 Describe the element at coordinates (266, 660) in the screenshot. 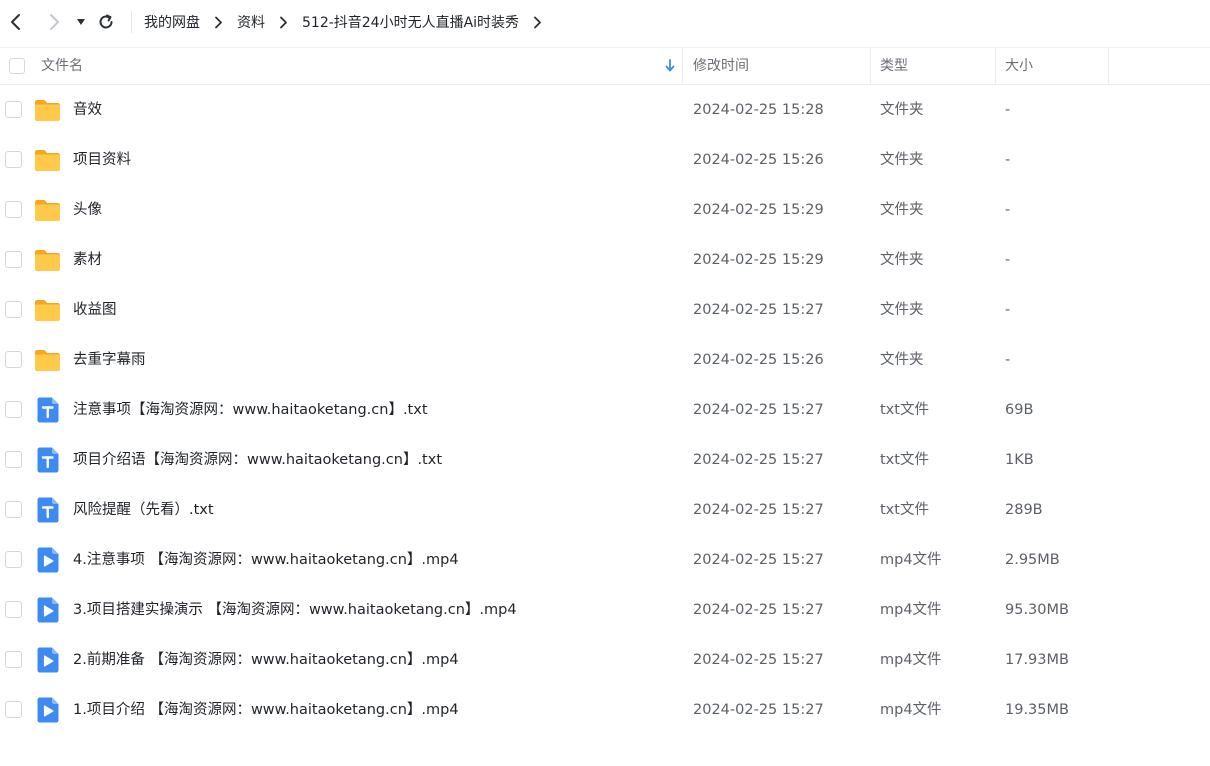

I see `file-name: 2.前期准备 【海淘资源网：www.haitaoketang.cn】.mp4` at that location.